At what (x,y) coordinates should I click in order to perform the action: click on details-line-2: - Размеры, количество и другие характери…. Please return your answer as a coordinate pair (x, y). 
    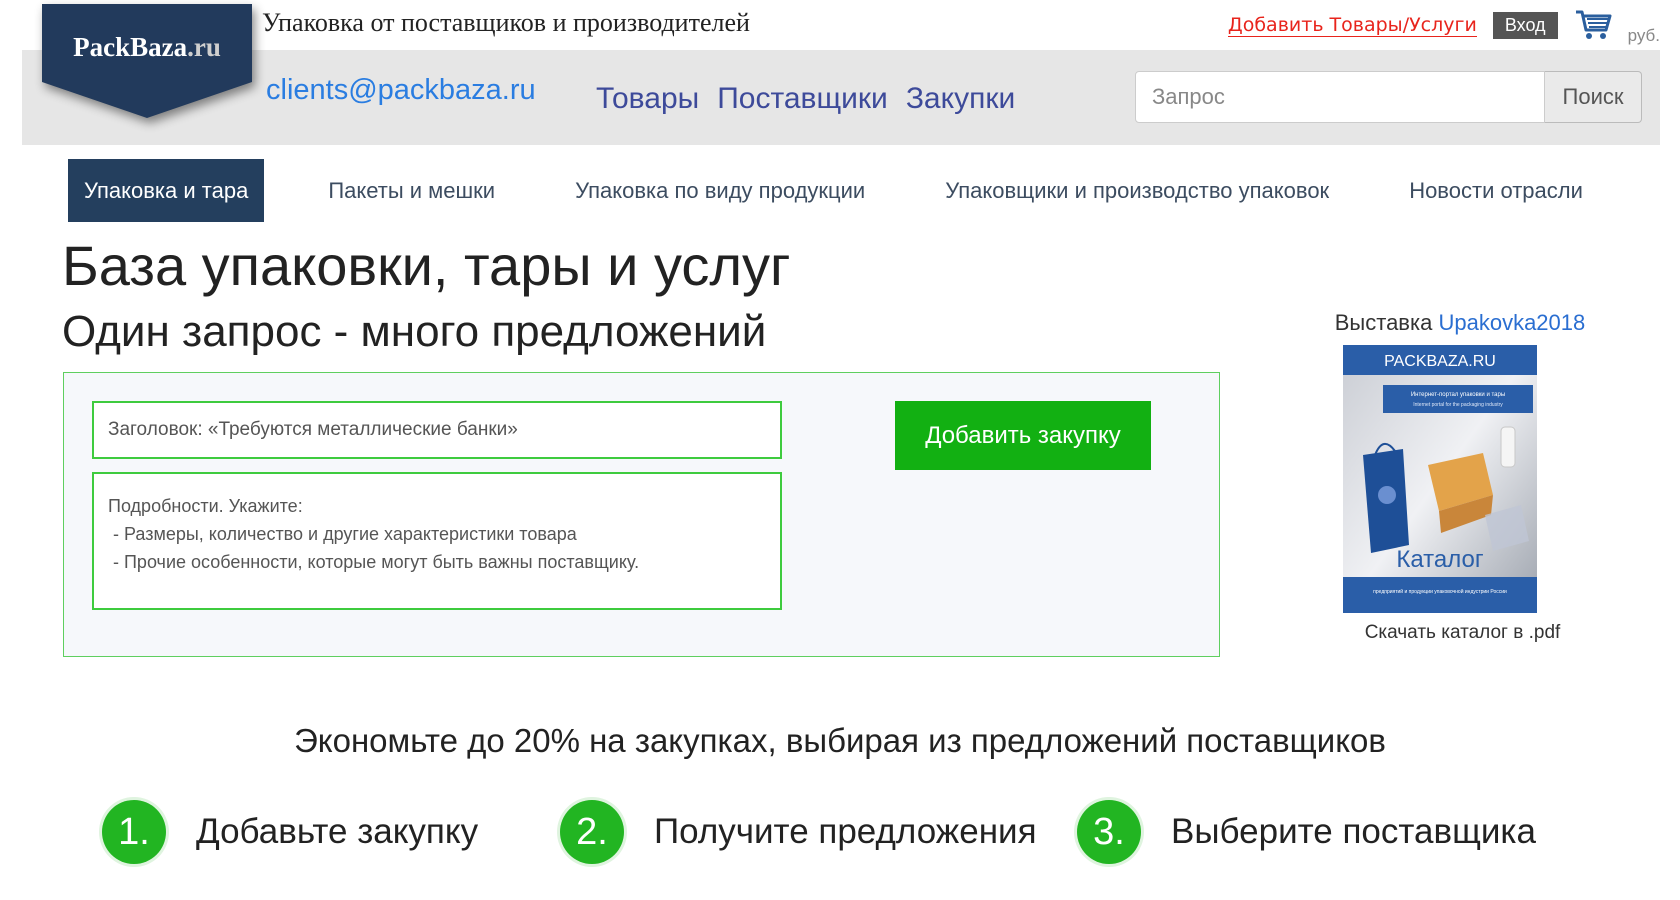
    Looking at the image, I should click on (342, 534).